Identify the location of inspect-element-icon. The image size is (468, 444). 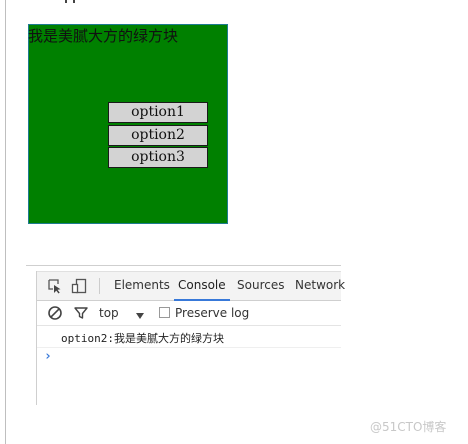
(55, 286).